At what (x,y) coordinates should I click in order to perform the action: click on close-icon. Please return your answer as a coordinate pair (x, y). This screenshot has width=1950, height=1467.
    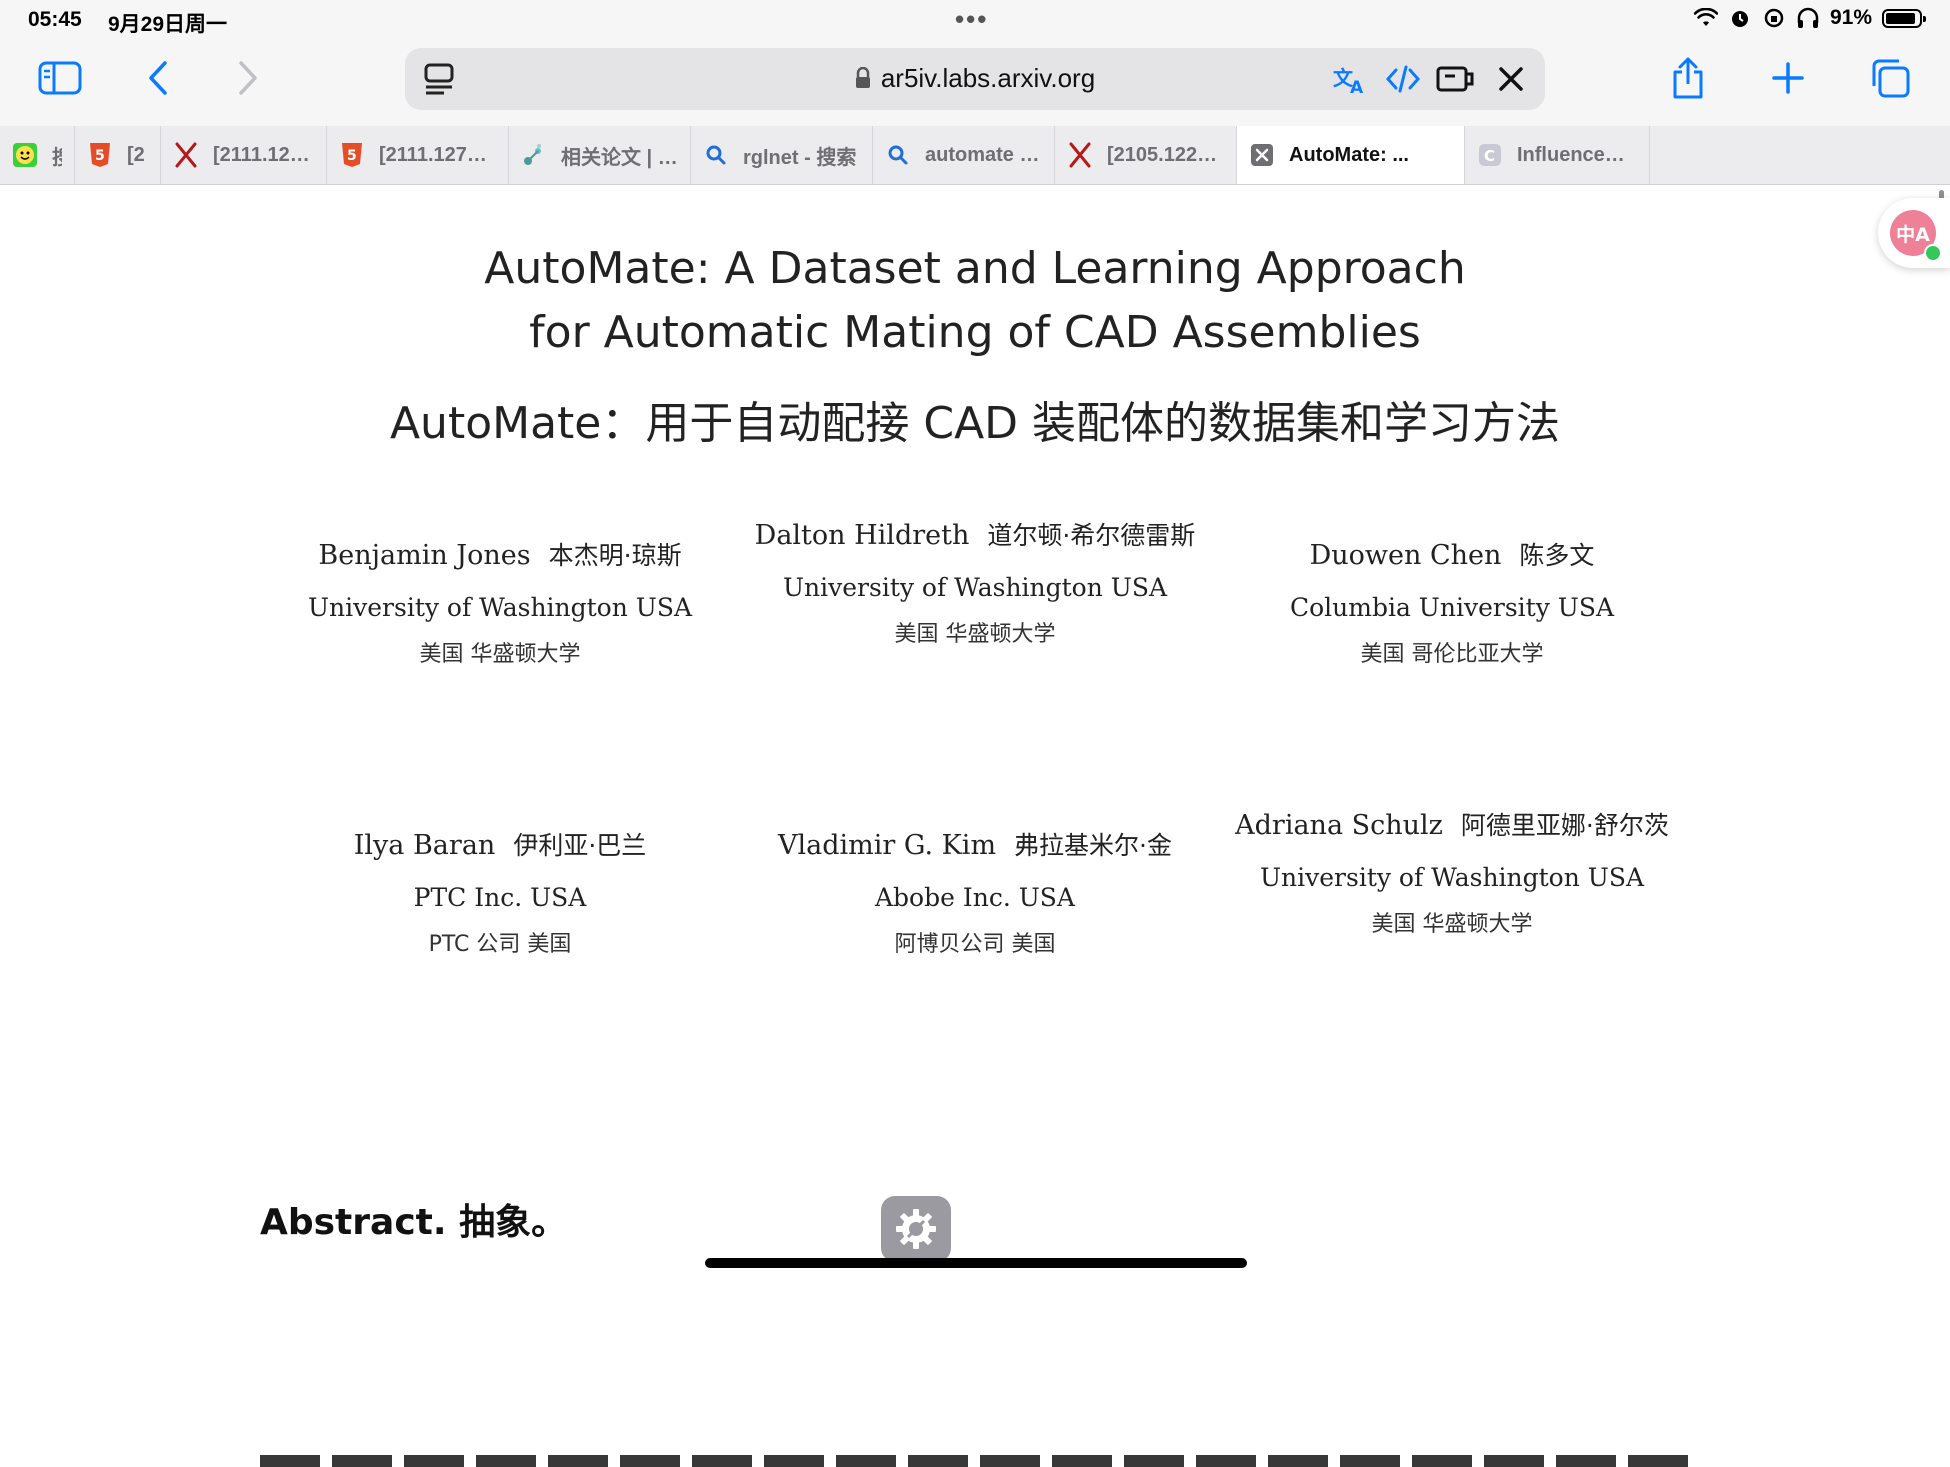
    Looking at the image, I should click on (1511, 79).